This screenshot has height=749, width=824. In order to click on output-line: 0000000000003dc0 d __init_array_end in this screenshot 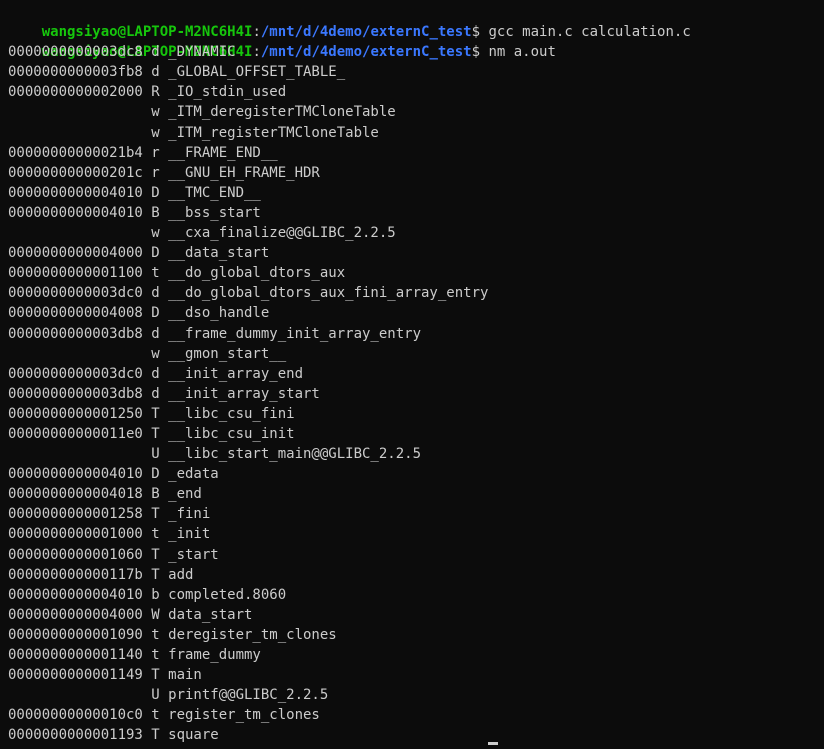, I will do `click(156, 373)`.